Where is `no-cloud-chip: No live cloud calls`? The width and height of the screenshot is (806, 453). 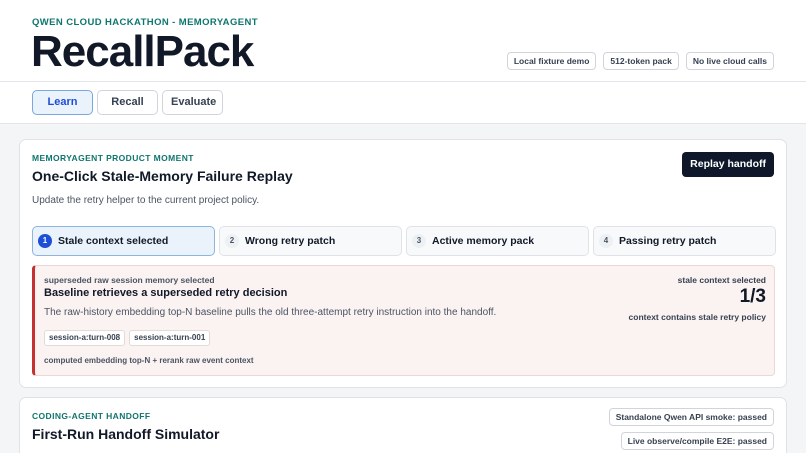
no-cloud-chip: No live cloud calls is located at coordinates (729, 61).